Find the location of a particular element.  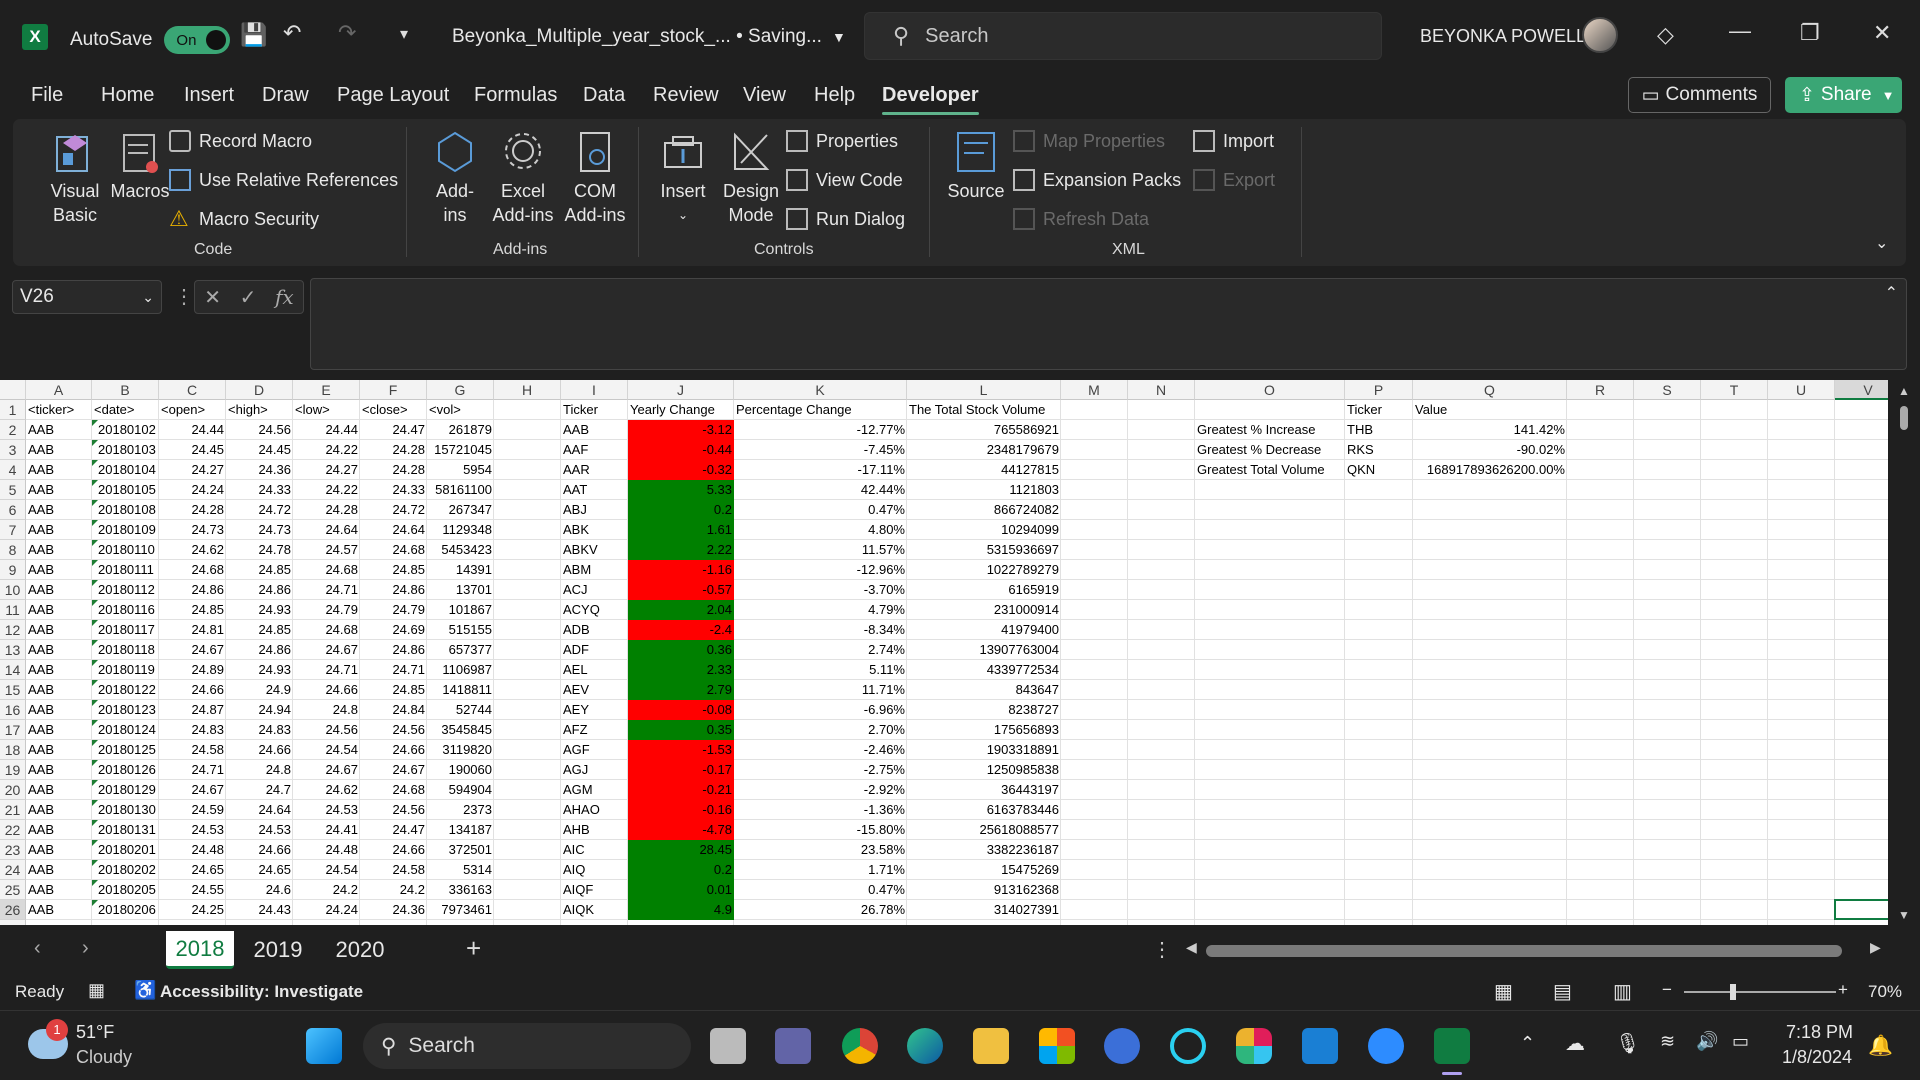

save-icon: 💾 is located at coordinates (253, 35).